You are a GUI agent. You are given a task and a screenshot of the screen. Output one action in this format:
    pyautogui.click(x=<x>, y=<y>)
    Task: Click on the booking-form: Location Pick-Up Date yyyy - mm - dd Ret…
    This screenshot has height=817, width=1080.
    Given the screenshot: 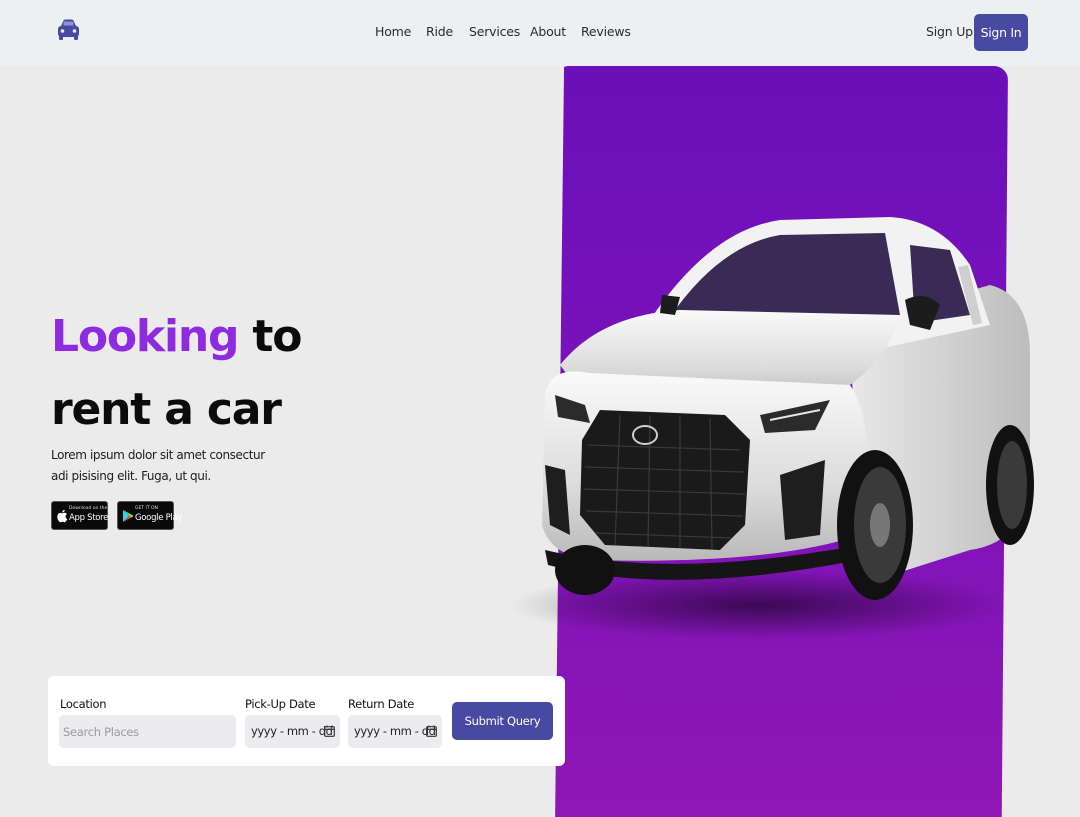 What is the action you would take?
    pyautogui.click(x=306, y=721)
    